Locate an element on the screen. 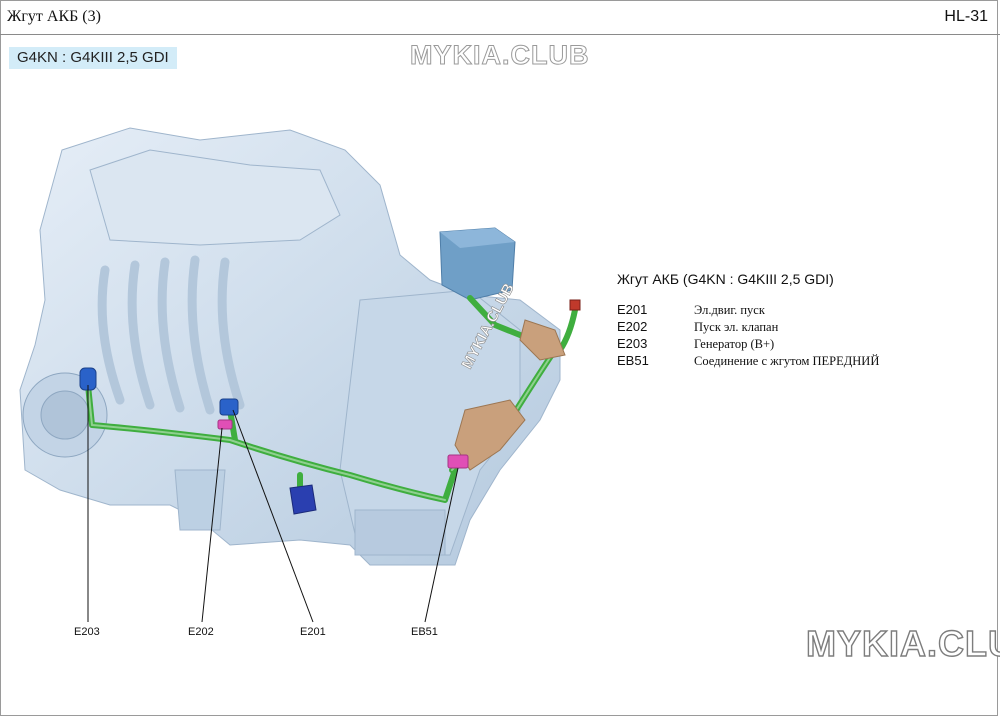 The height and width of the screenshot is (718, 1000). legend-title: Жгут АКБ (G4KN : G4KIII 2,5 GDI) is located at coordinates (725, 279).